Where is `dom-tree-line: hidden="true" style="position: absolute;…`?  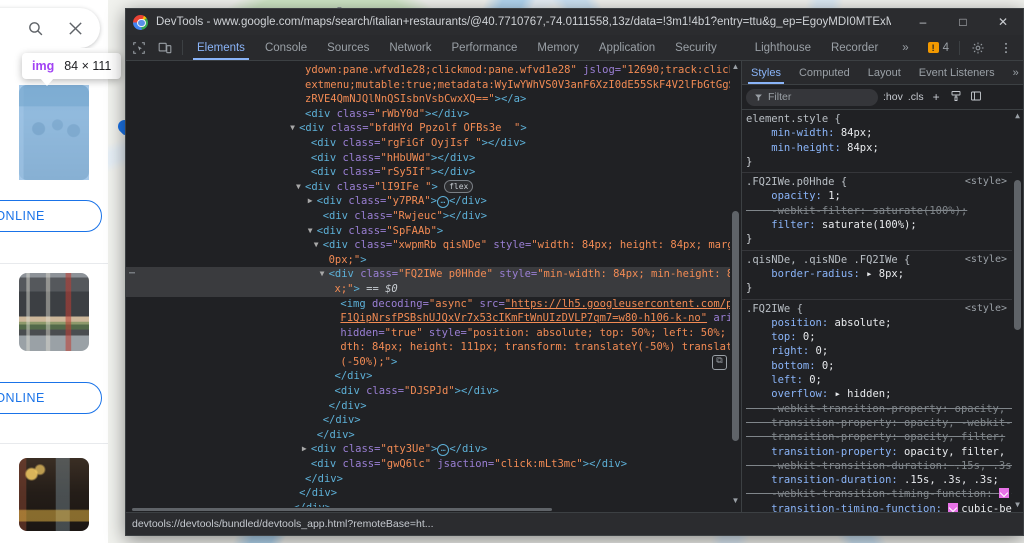 dom-tree-line: hidden="true" style="position: absolute;… is located at coordinates (433, 333).